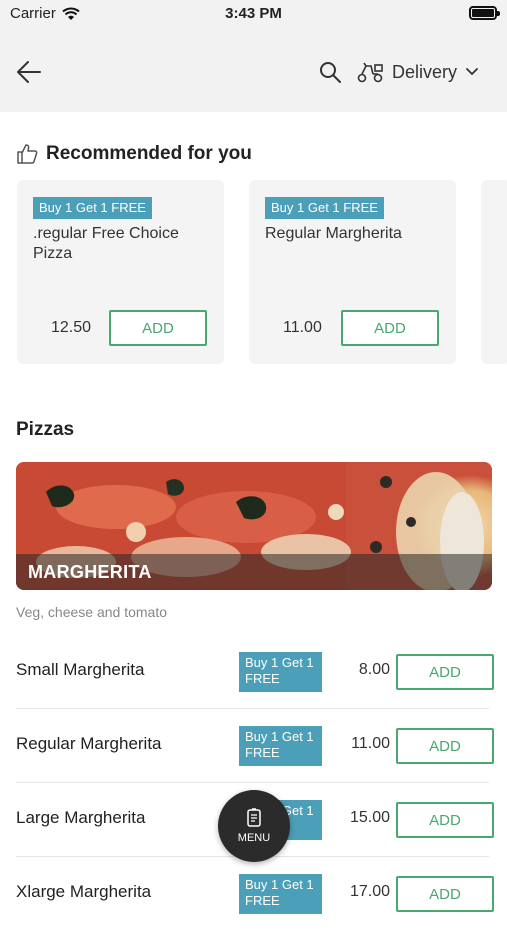  Describe the element at coordinates (89, 743) in the screenshot. I see `menu-item-name: Regular Margherita` at that location.